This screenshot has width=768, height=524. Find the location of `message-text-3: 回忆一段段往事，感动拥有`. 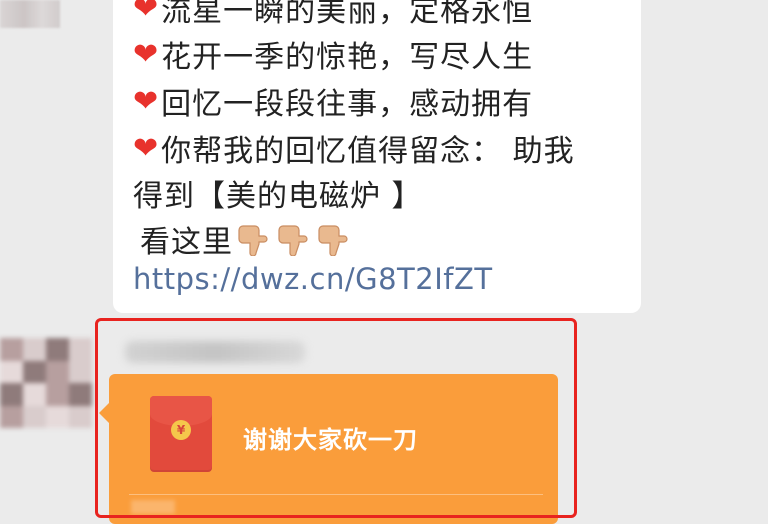

message-text-3: 回忆一段段往事，感动拥有 is located at coordinates (347, 104).